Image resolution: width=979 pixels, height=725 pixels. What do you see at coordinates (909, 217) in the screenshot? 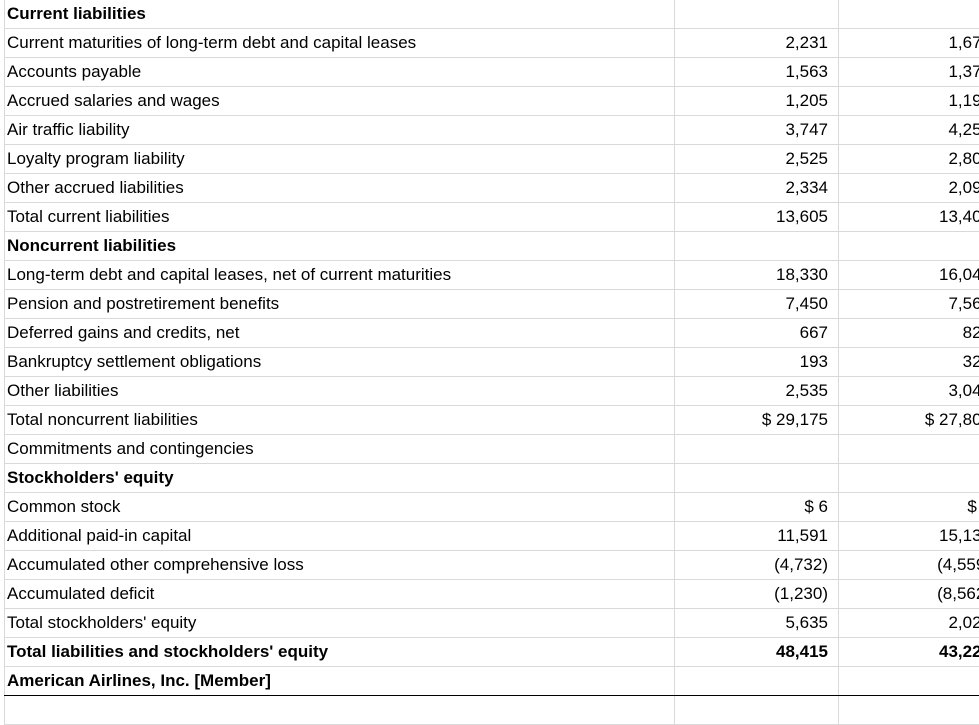
I see `value-cell-col2: 13,404` at bounding box center [909, 217].